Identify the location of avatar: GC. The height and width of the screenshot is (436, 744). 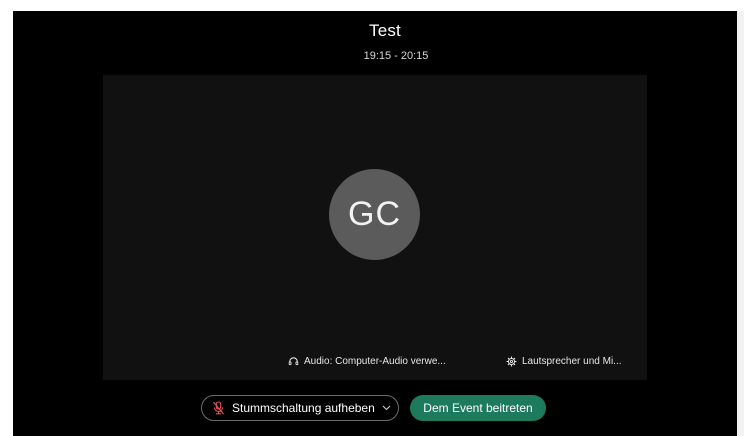
(374, 214).